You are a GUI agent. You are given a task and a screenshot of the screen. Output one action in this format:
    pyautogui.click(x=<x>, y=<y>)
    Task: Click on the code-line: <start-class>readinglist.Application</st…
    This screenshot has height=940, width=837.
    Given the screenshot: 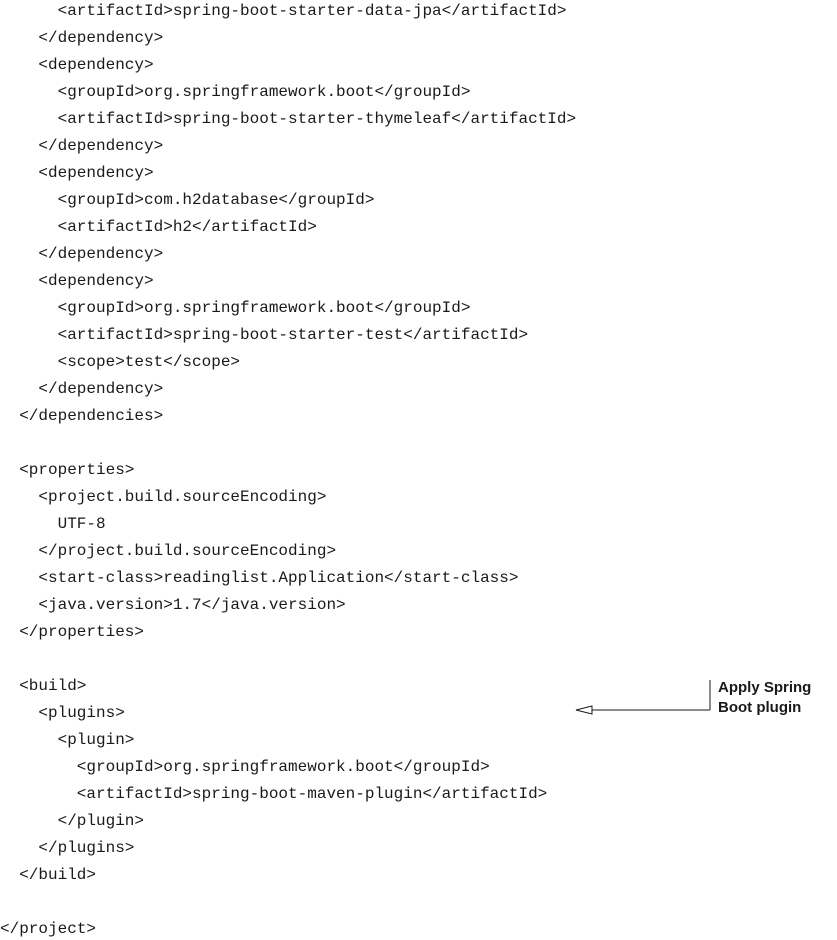 What is the action you would take?
    pyautogui.click(x=278, y=578)
    